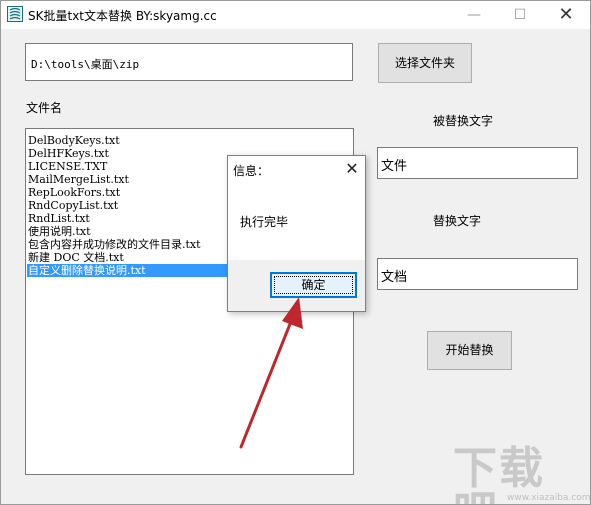 The image size is (591, 505). Describe the element at coordinates (457, 221) in the screenshot. I see `replace-text-label: 替换文字` at that location.